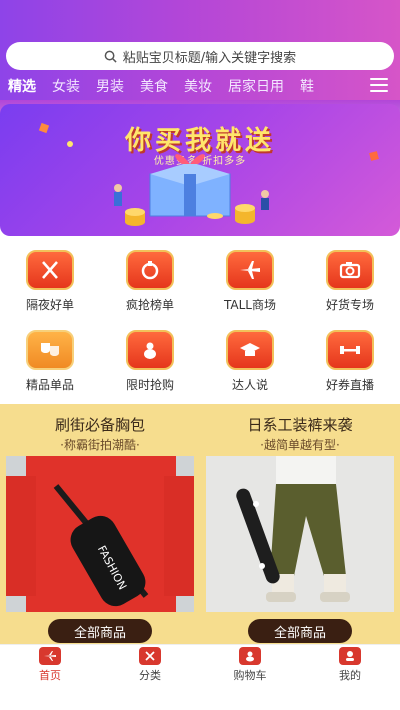  What do you see at coordinates (208, 174) in the screenshot?
I see `gift-box-illustration` at bounding box center [208, 174].